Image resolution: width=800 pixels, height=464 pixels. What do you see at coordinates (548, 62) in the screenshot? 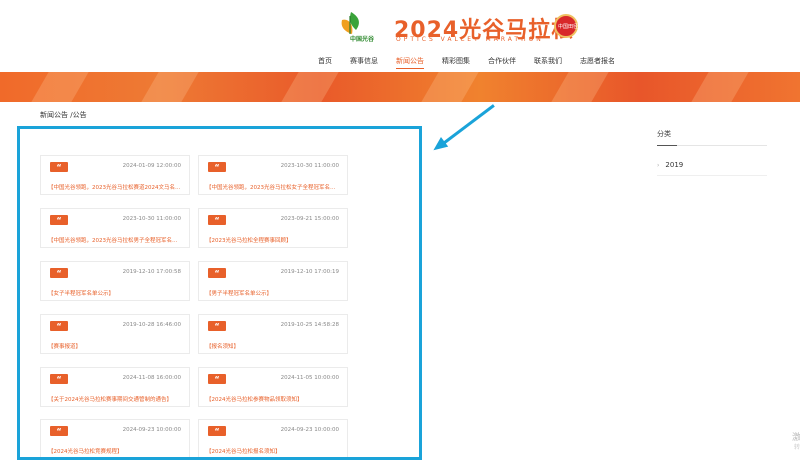
I see `nav-item-contact: 联系我们` at bounding box center [548, 62].